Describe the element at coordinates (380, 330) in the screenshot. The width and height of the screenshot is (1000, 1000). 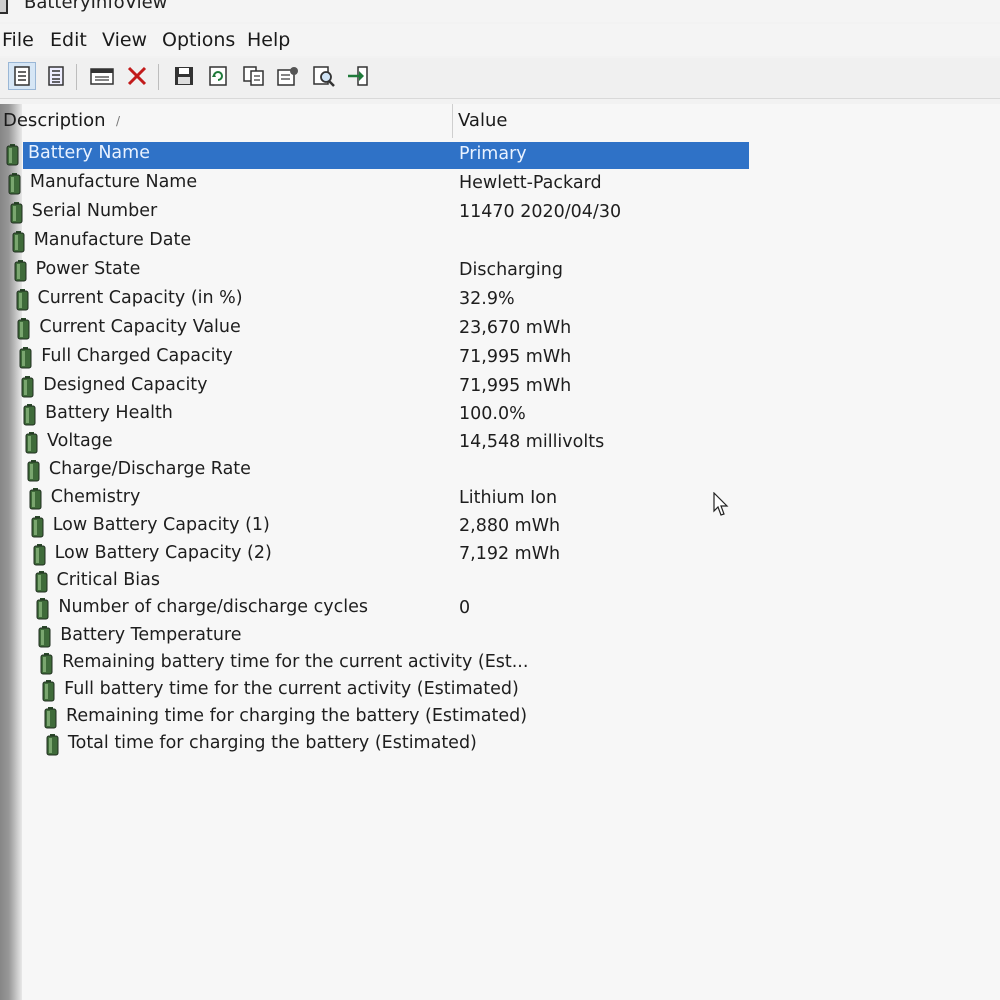
I see `table-row: Current Capacity Value 23,670 mWh` at that location.